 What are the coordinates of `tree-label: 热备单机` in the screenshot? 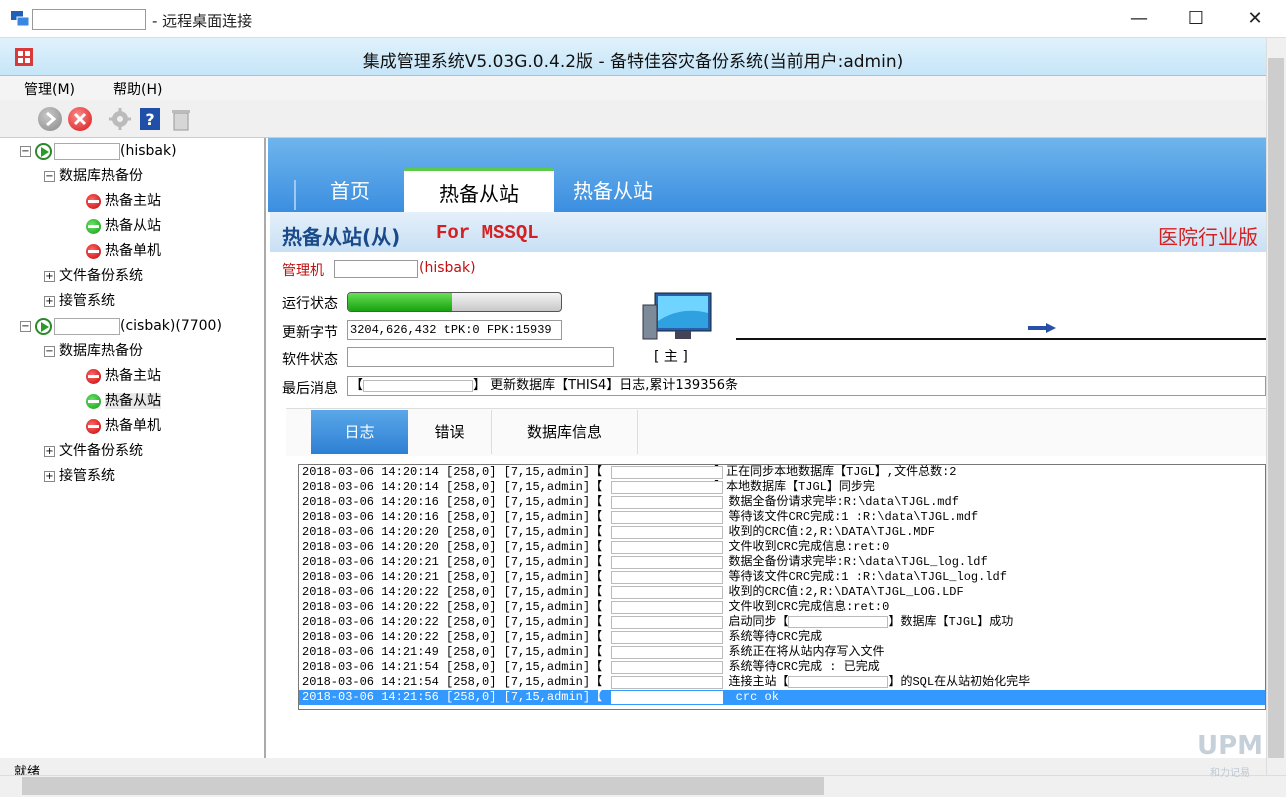 It's located at (133, 426).